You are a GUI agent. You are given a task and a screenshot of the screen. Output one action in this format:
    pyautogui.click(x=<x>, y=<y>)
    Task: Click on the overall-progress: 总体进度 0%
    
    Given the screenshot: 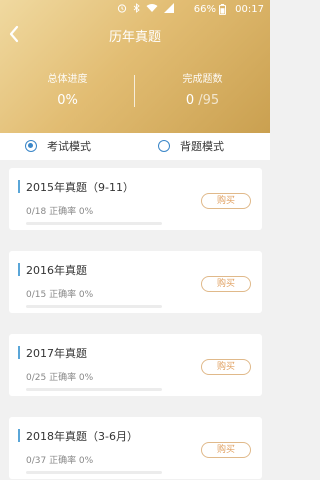 What is the action you would take?
    pyautogui.click(x=67, y=89)
    